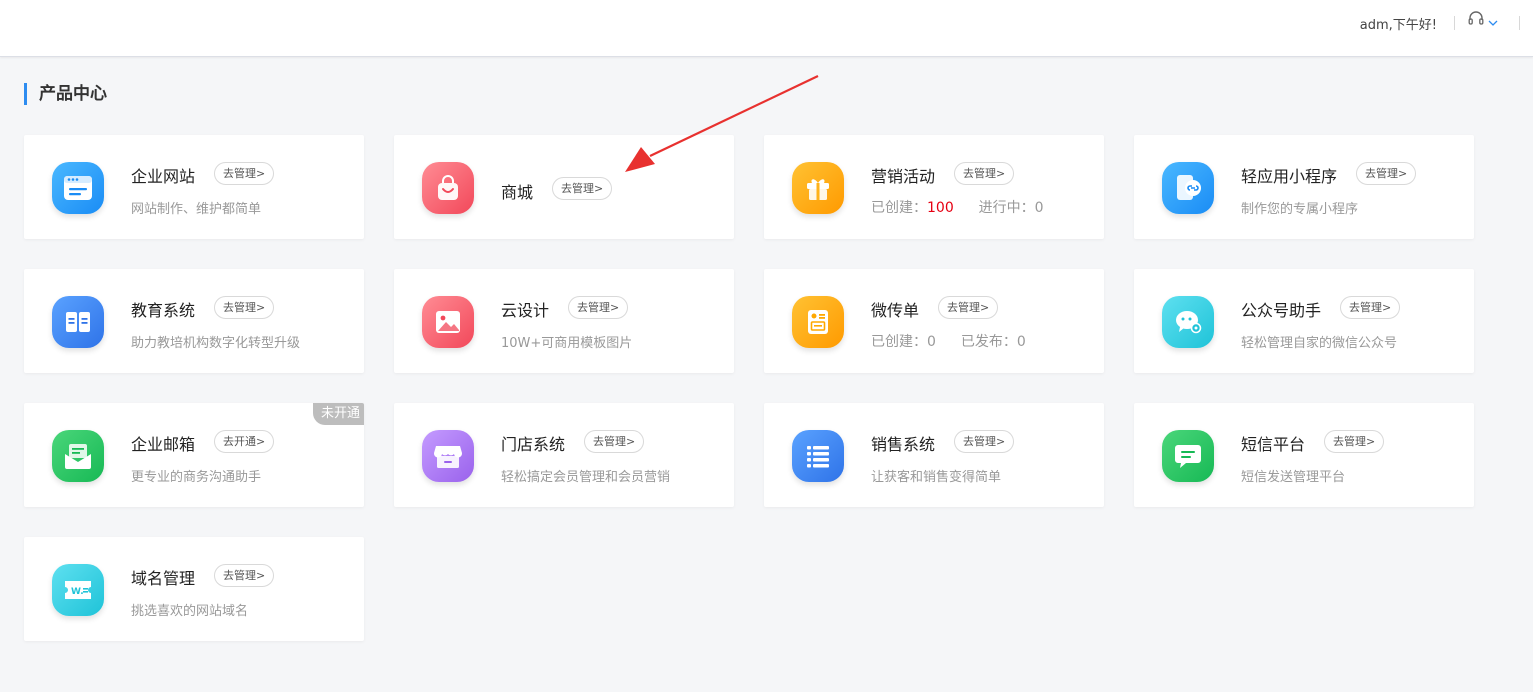 This screenshot has width=1533, height=692. What do you see at coordinates (818, 188) in the screenshot?
I see `gift-icon` at bounding box center [818, 188].